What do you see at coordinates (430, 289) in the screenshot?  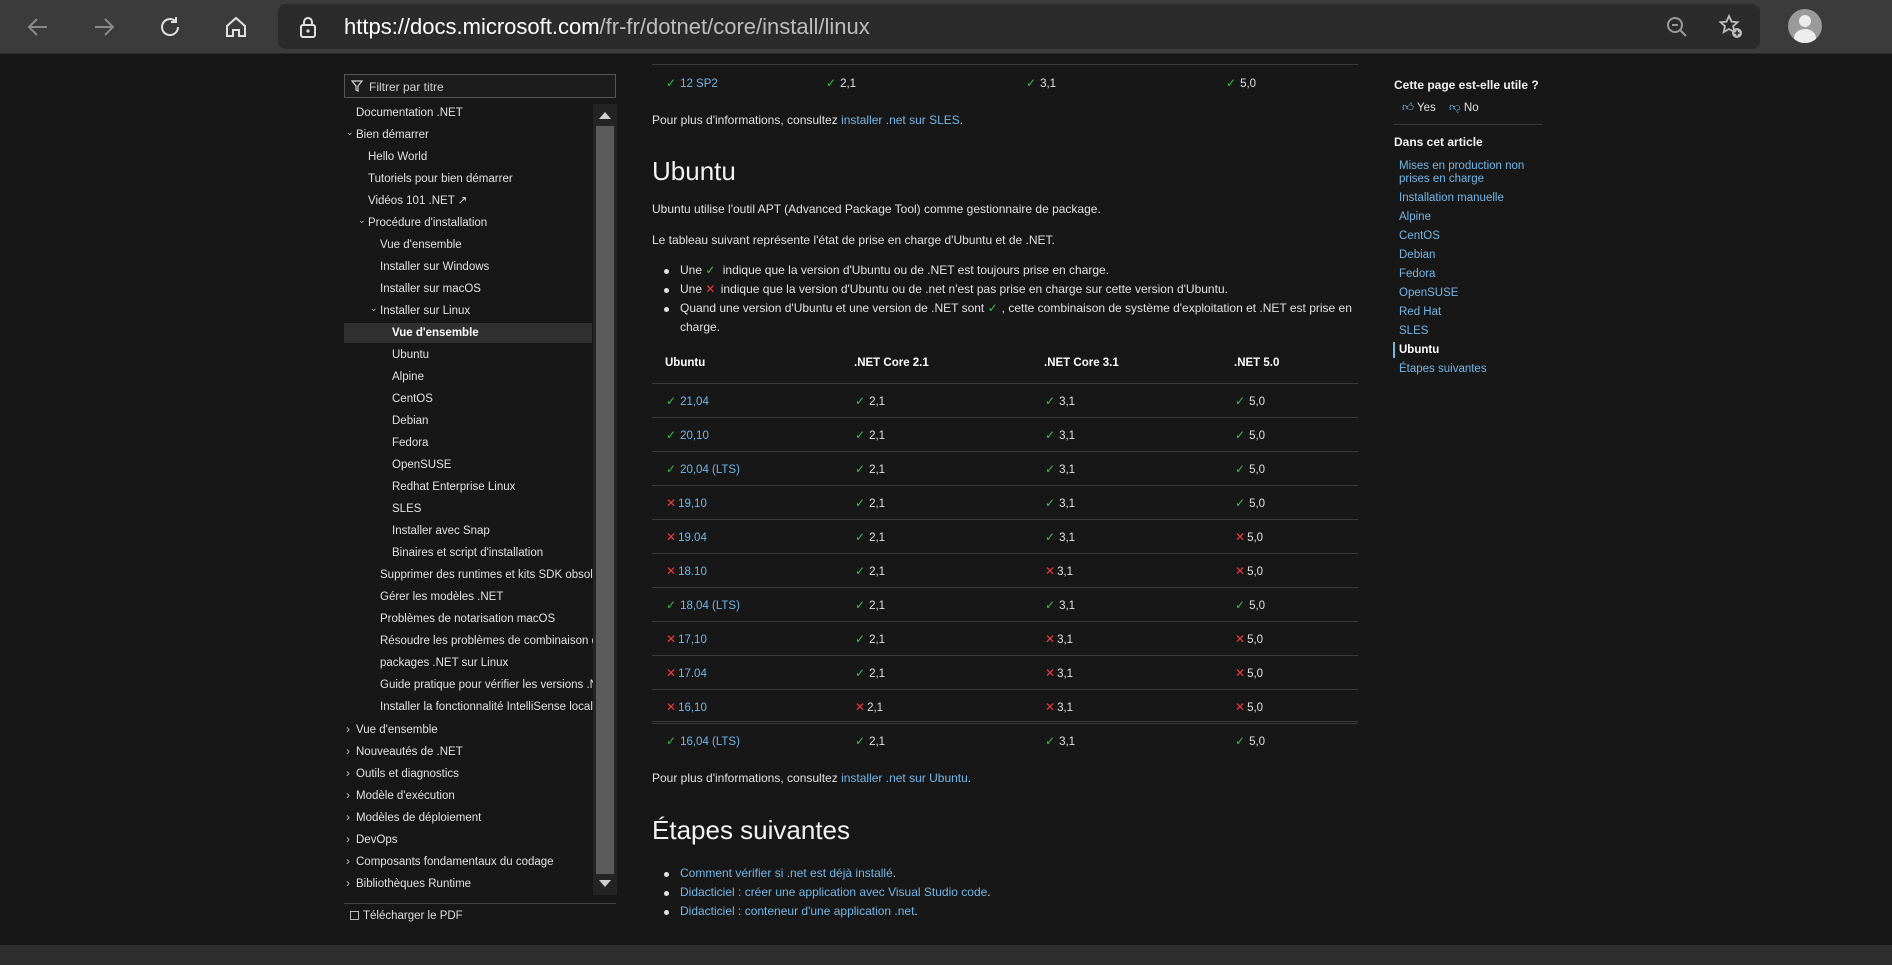 I see `toc-item: Installer sur macOS` at bounding box center [430, 289].